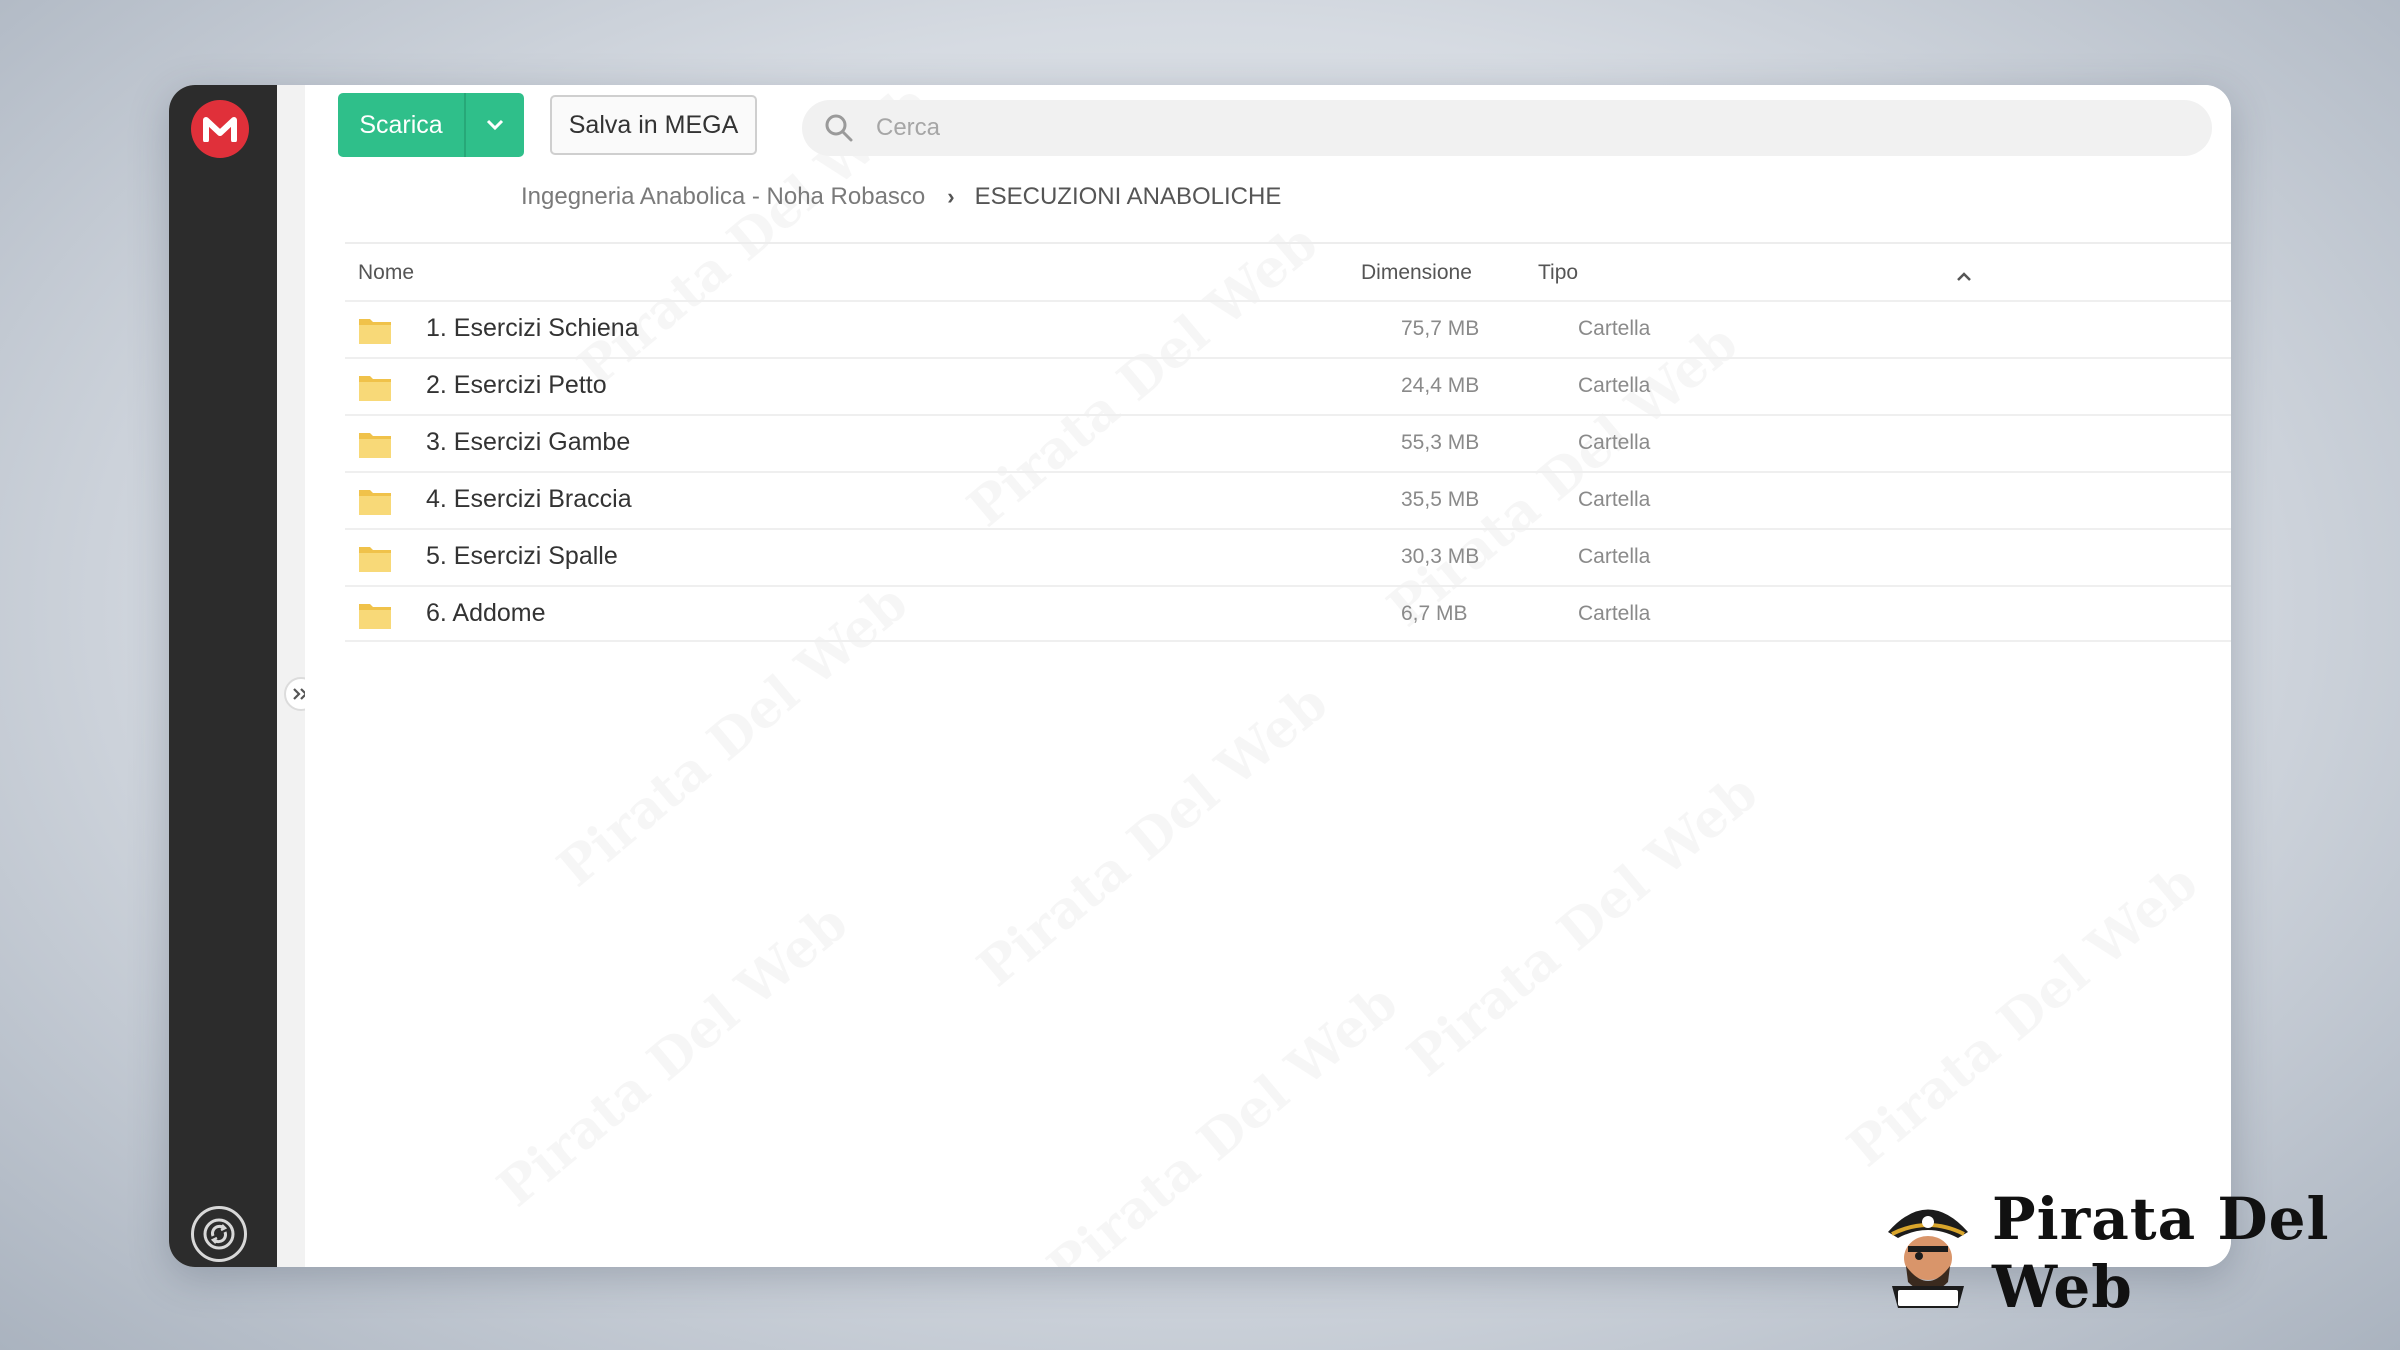 The width and height of the screenshot is (2400, 1350). I want to click on breadcrumb-current: ESECUZIONI ANABOLICHE, so click(1128, 196).